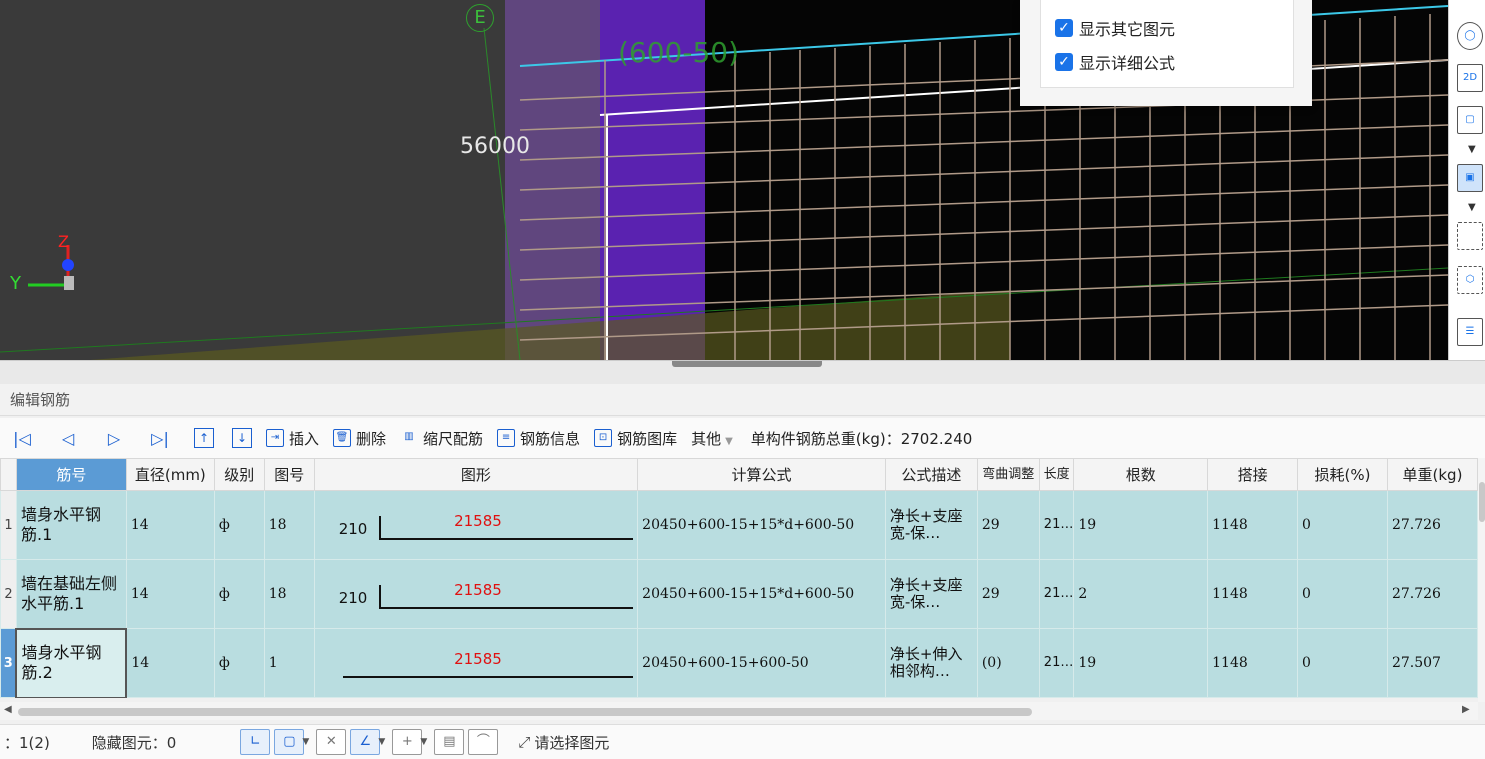 Image resolution: width=1485 pixels, height=759 pixels. What do you see at coordinates (712, 438) in the screenshot?
I see `other-dropdown: 其他 ▼` at bounding box center [712, 438].